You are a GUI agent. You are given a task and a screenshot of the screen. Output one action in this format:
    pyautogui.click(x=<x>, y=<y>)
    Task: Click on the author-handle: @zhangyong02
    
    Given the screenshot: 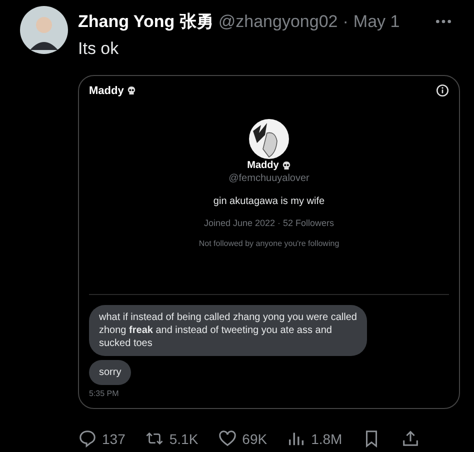 What is the action you would take?
    pyautogui.click(x=278, y=22)
    